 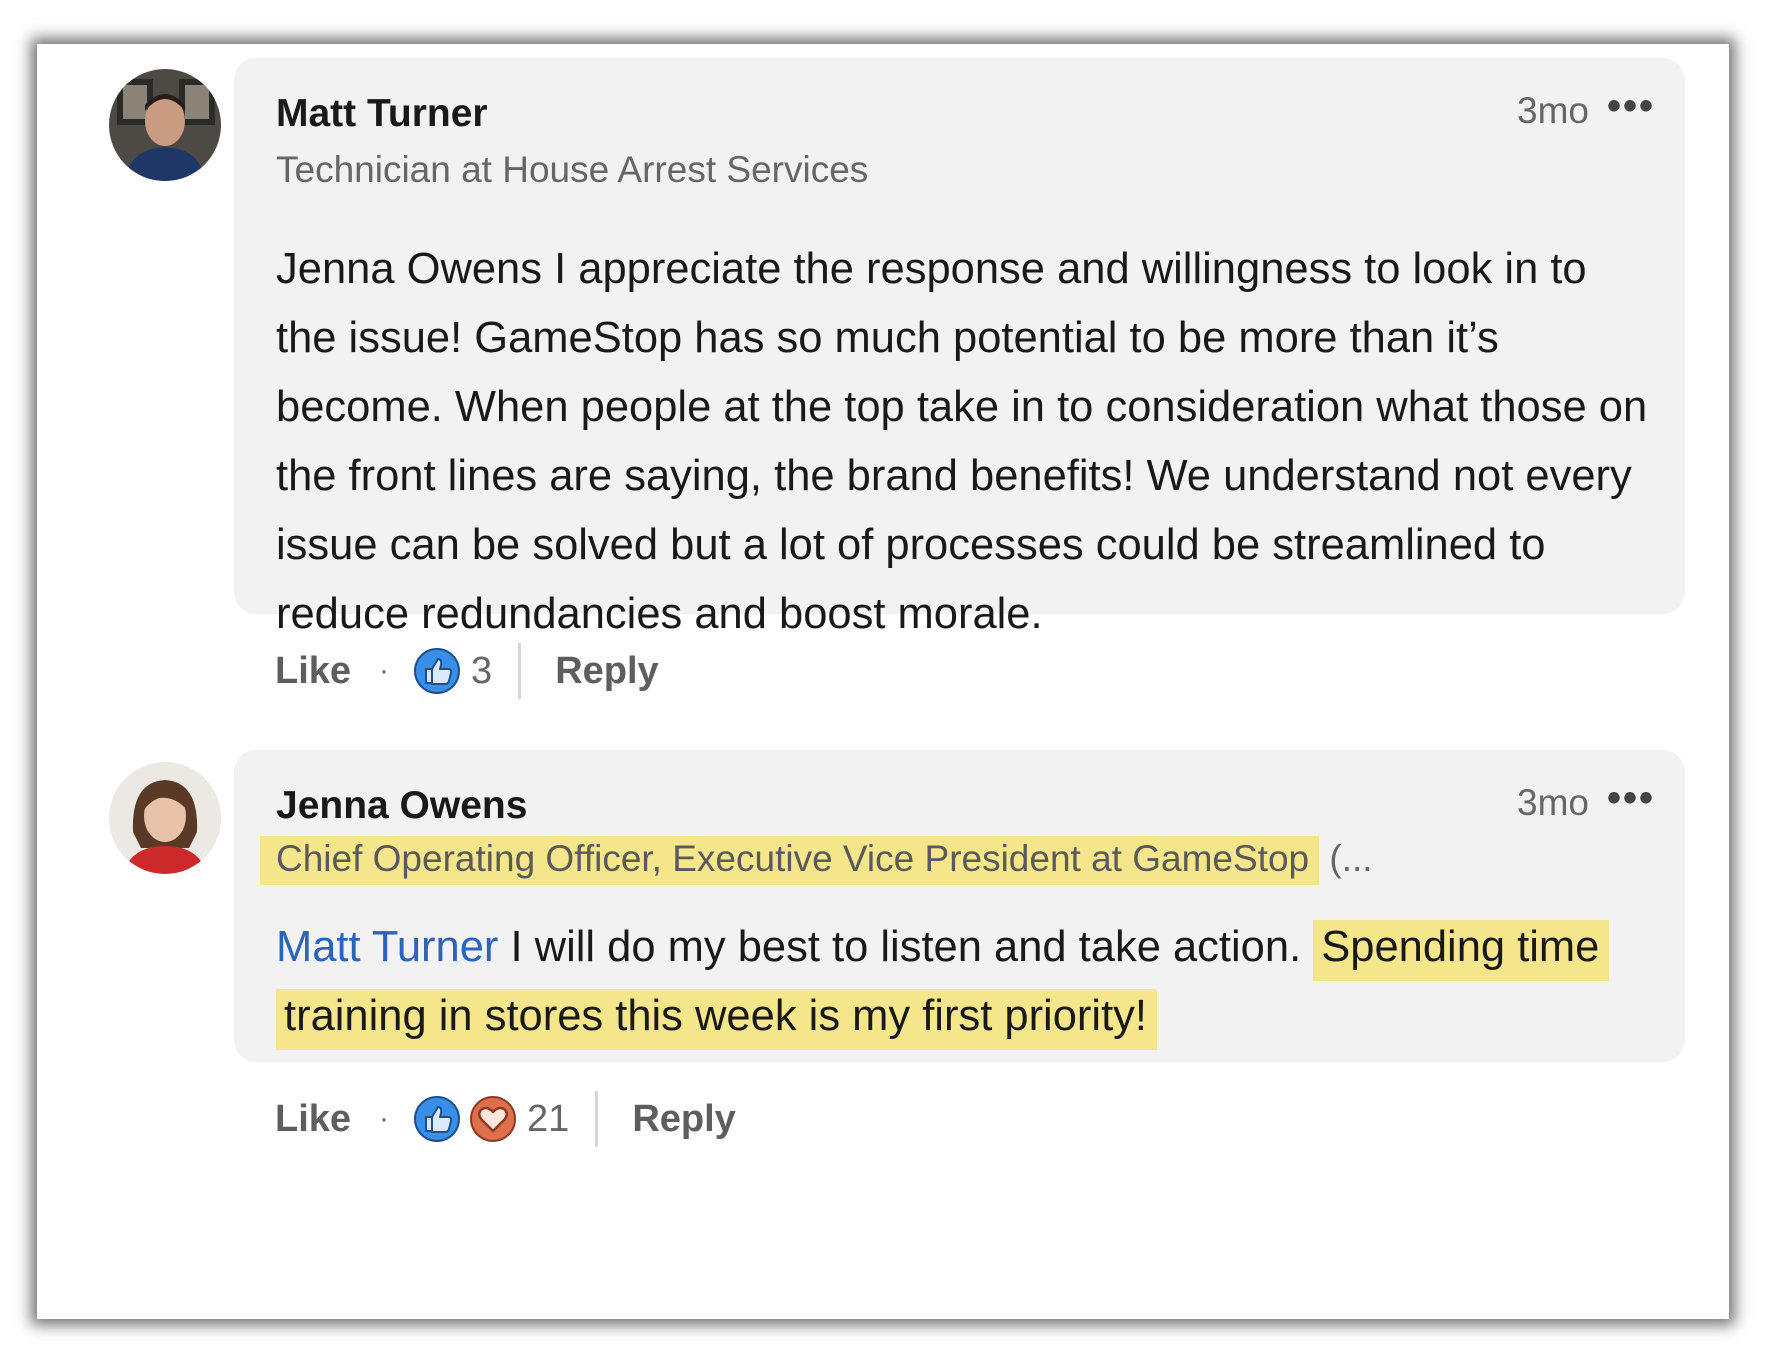 What do you see at coordinates (548, 1118) in the screenshot?
I see `reaction-count: 21` at bounding box center [548, 1118].